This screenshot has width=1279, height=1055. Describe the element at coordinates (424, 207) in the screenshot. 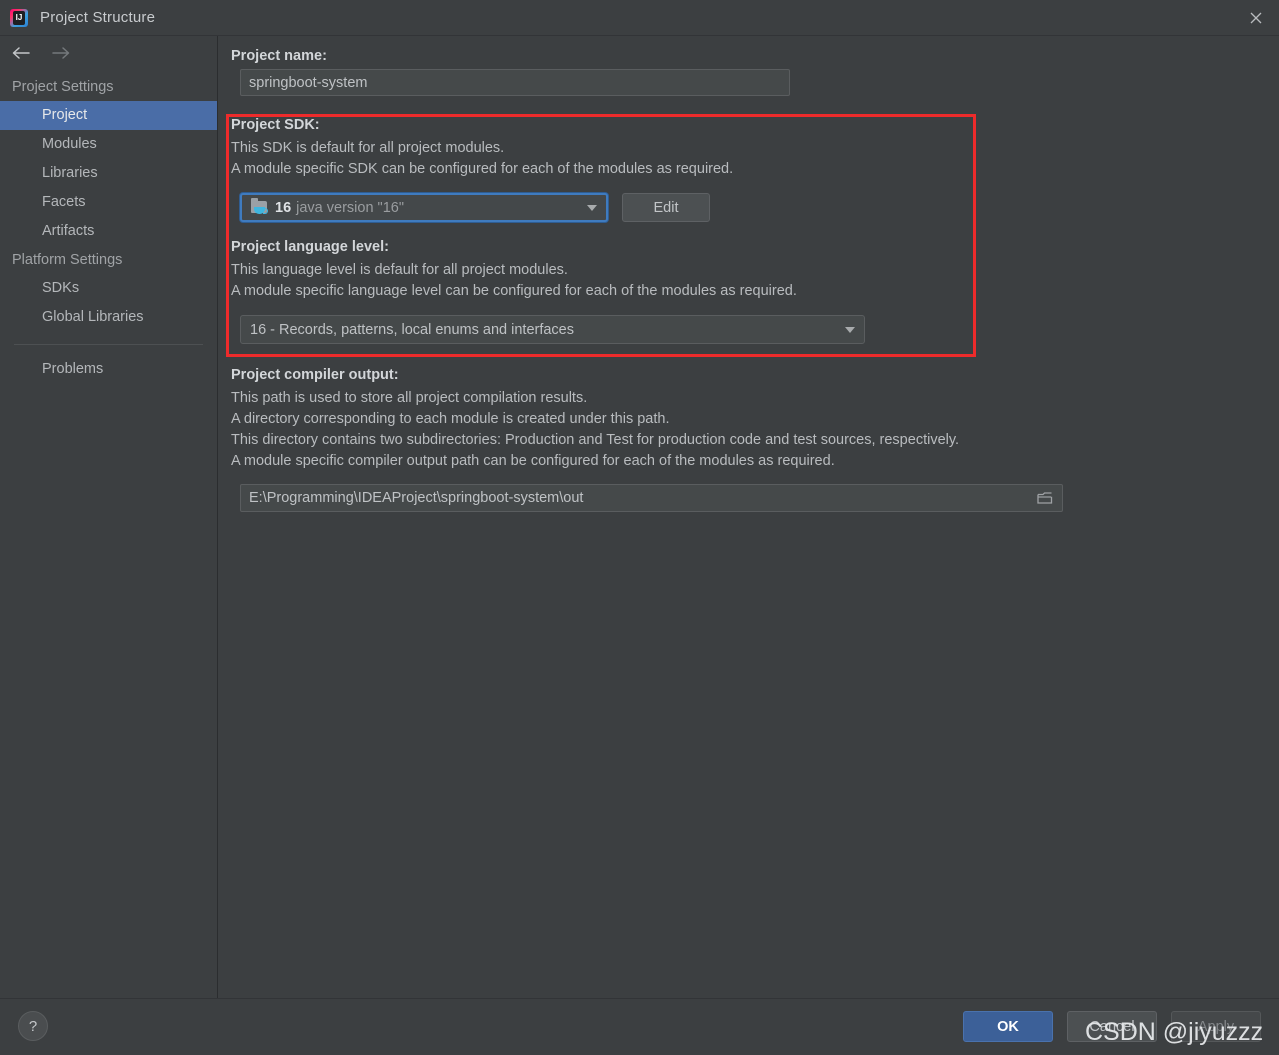

I see `project-sdk-combo: 16 java version "16"` at that location.